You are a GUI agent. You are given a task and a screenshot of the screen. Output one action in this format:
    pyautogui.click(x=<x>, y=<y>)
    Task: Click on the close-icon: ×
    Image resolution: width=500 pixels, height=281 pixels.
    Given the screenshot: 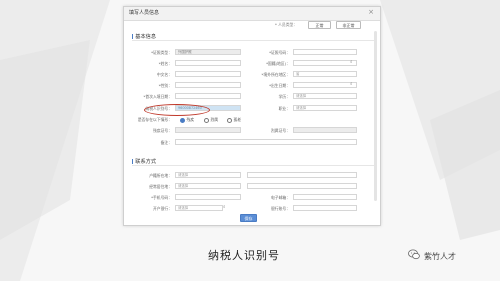 What is the action you would take?
    pyautogui.click(x=371, y=12)
    